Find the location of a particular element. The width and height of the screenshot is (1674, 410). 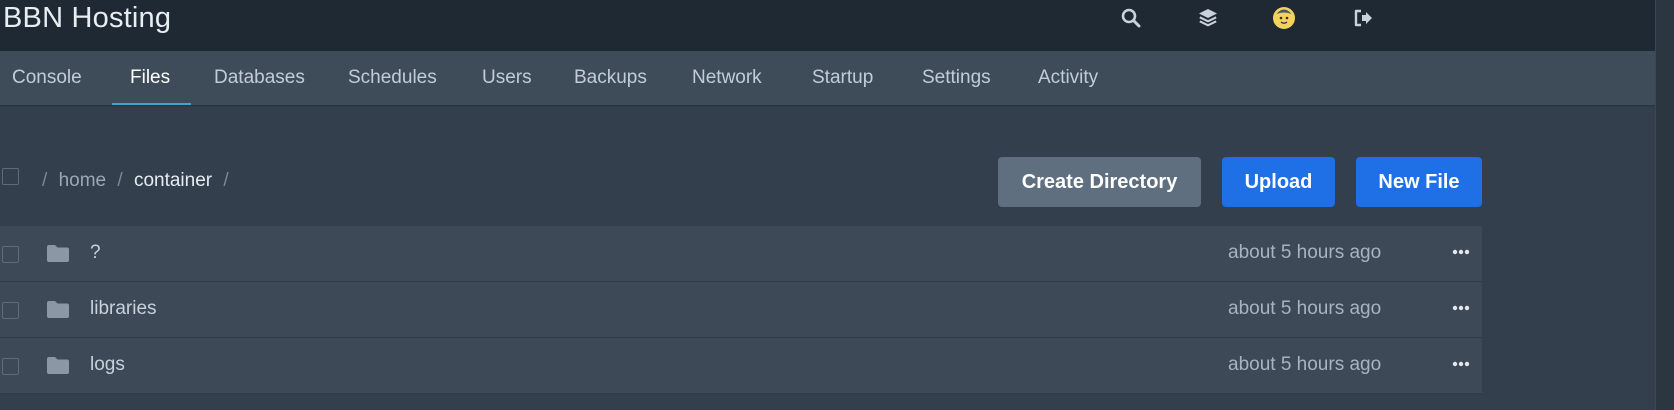

tab-settings: Settings is located at coordinates (956, 78).